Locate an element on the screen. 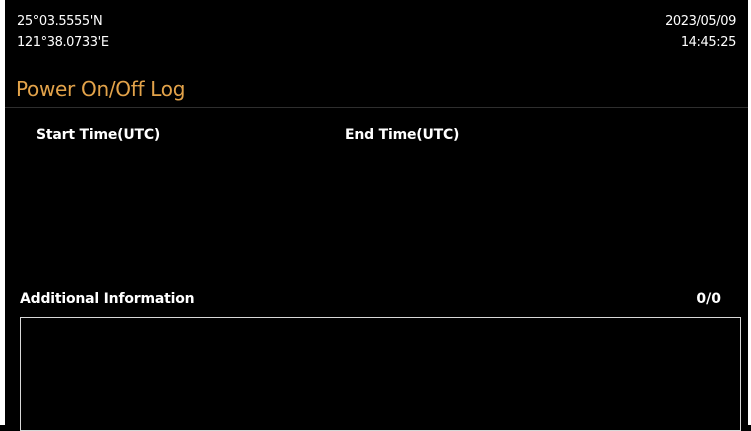 The width and height of the screenshot is (751, 431). longitude-readout: 121°38.0733'E is located at coordinates (63, 42).